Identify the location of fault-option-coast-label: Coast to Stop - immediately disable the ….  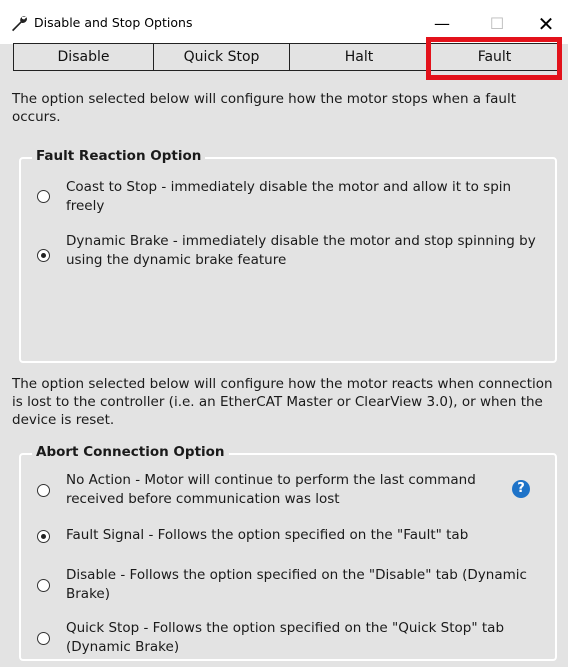
(289, 196).